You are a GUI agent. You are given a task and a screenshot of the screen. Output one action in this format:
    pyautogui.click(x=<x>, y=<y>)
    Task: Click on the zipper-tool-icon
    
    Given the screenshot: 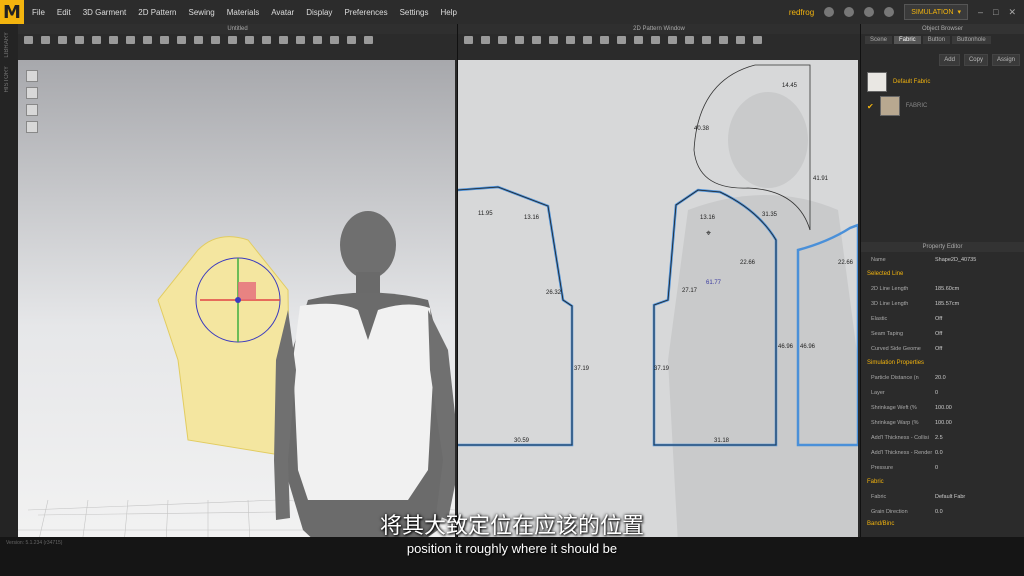 What is the action you would take?
    pyautogui.click(x=232, y=40)
    